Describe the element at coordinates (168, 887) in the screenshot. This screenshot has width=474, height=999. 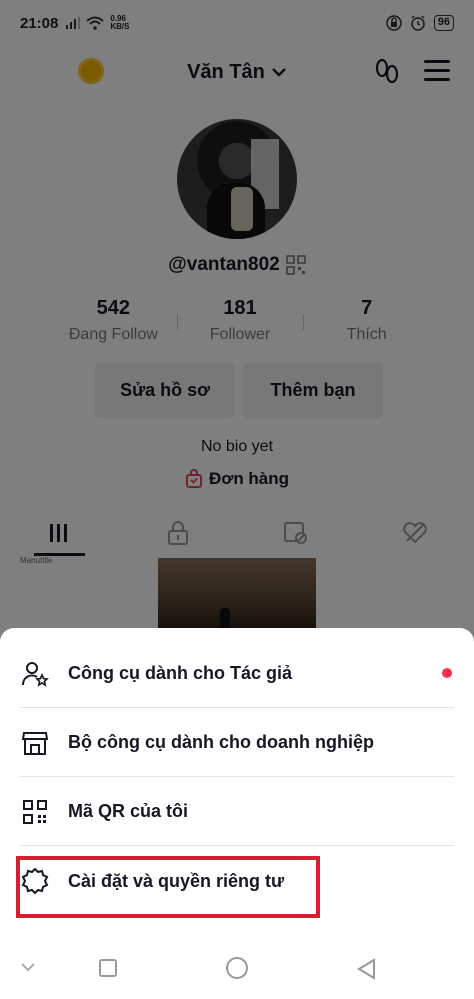
I see `highlight-box` at that location.